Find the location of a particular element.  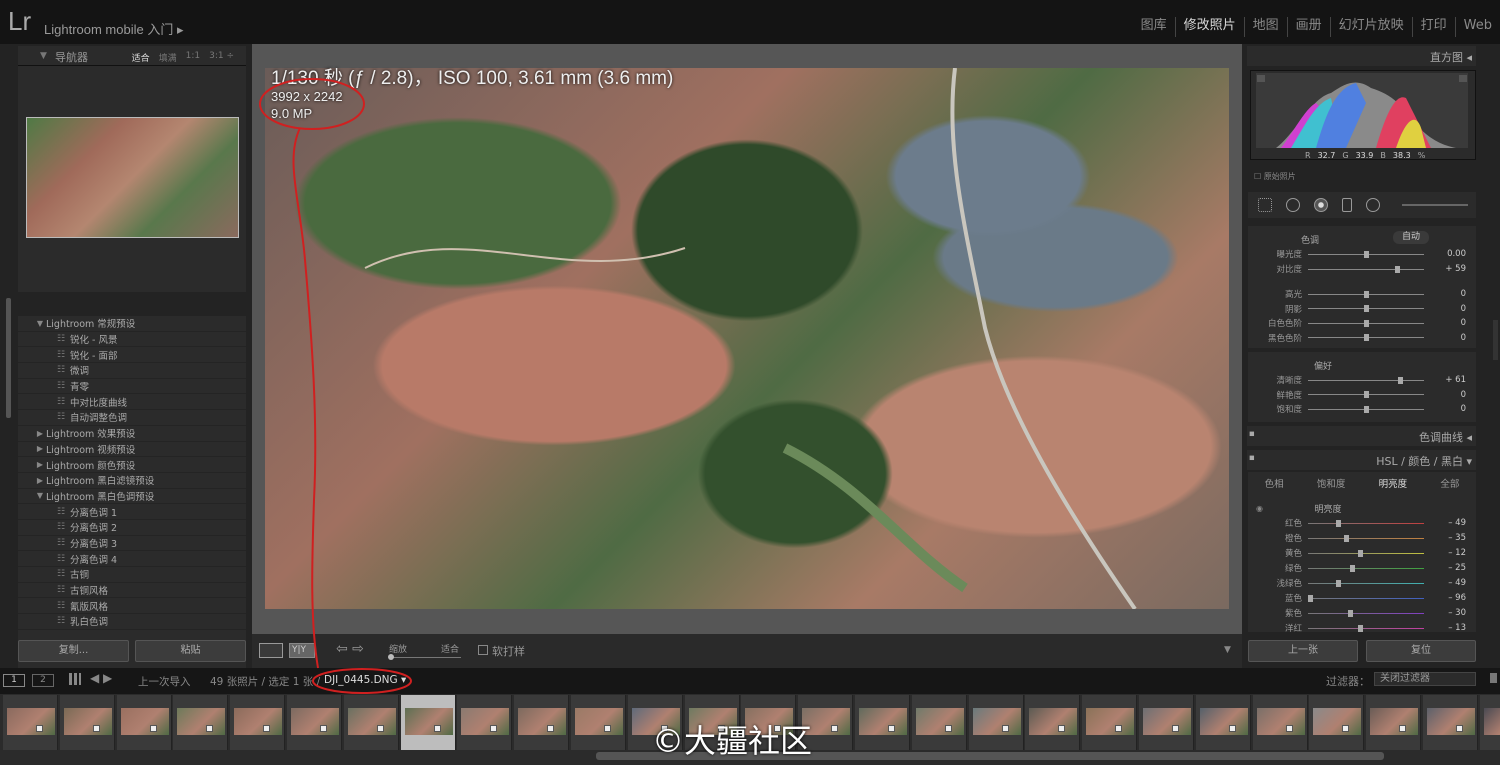

hsl-tab: 饱和度 is located at coordinates (1331, 483).